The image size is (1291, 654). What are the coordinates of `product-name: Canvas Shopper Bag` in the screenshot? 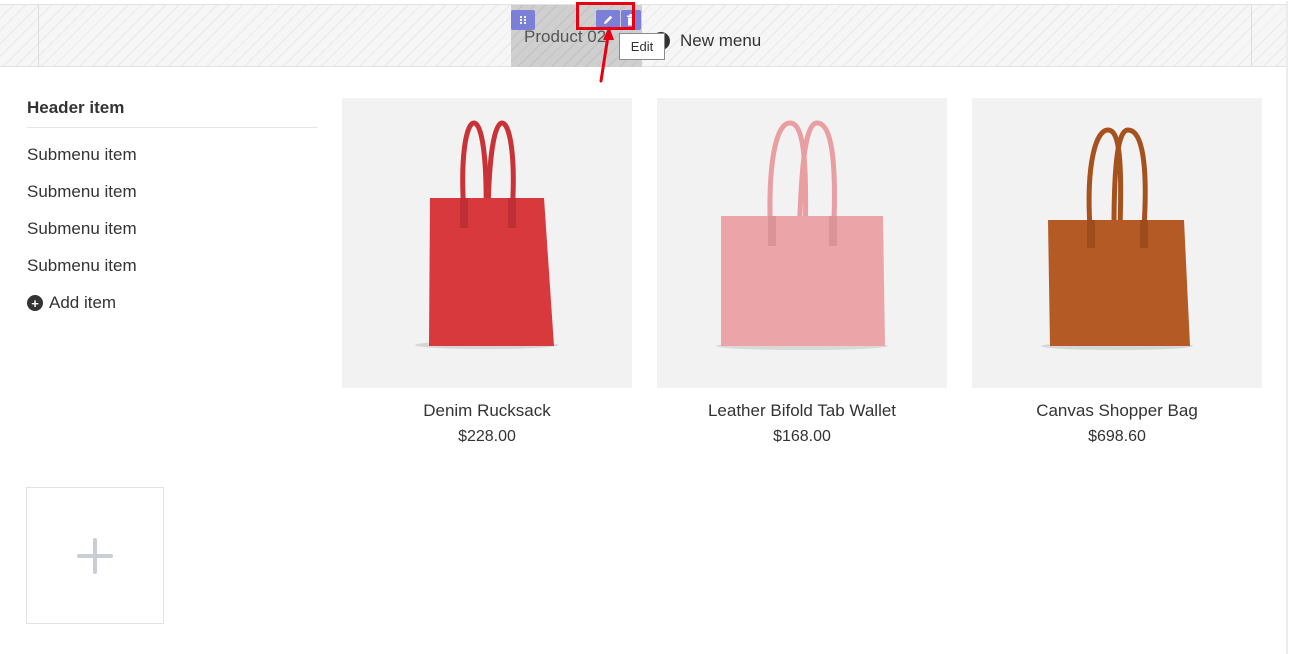 It's located at (1117, 411).